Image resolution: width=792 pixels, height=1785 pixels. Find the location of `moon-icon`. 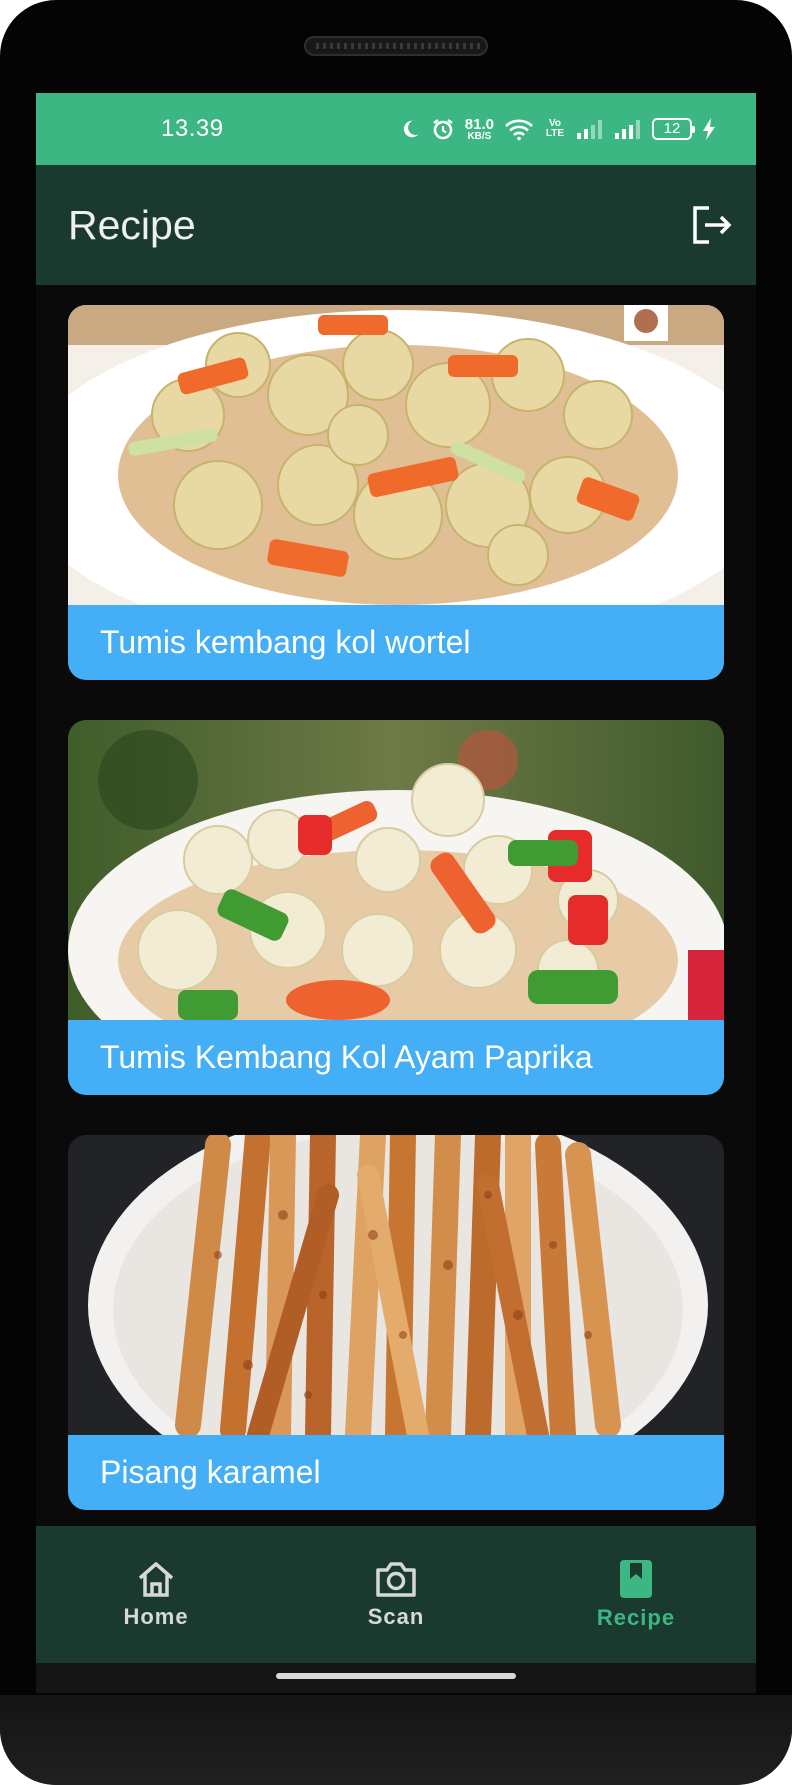

moon-icon is located at coordinates (411, 129).